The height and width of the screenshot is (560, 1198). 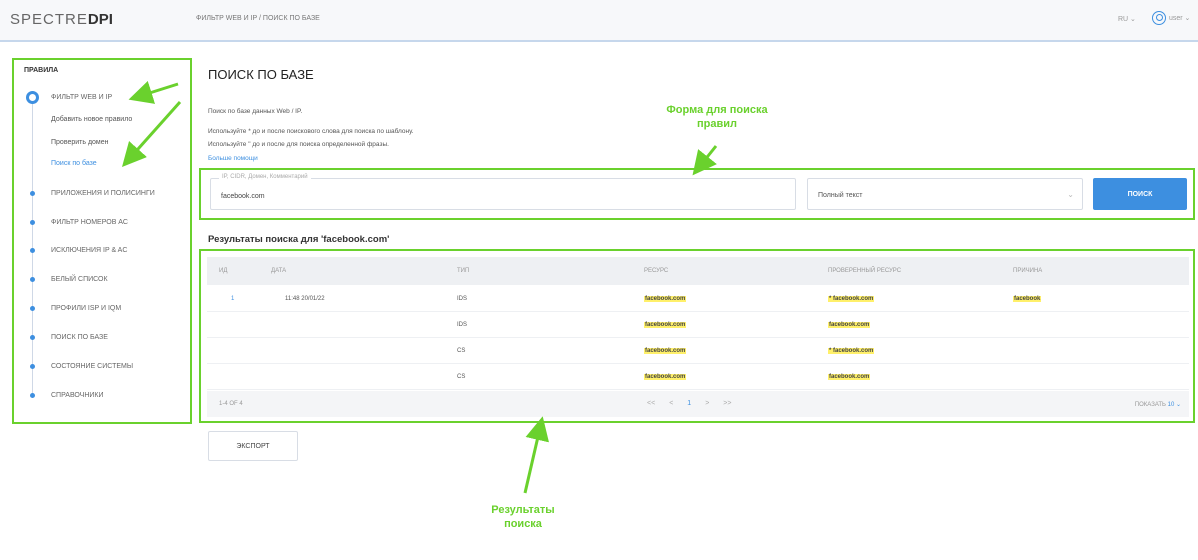 I want to click on cell-id: 1, so click(x=232, y=299).